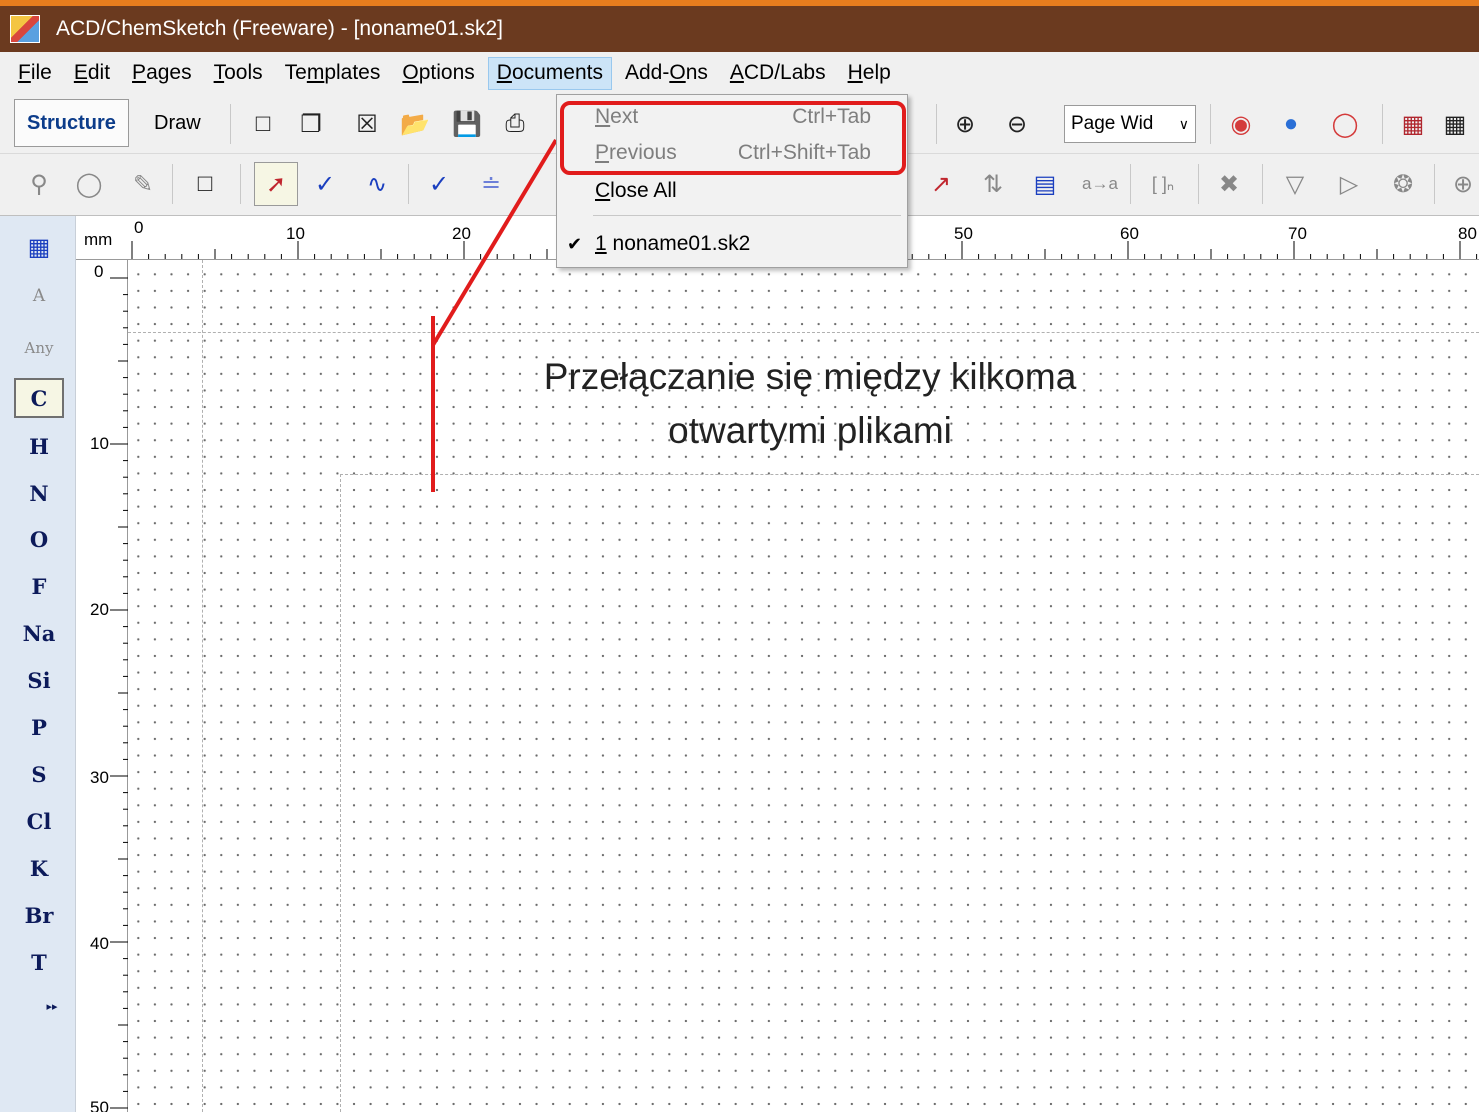  What do you see at coordinates (733, 138) in the screenshot?
I see `highlight-box` at bounding box center [733, 138].